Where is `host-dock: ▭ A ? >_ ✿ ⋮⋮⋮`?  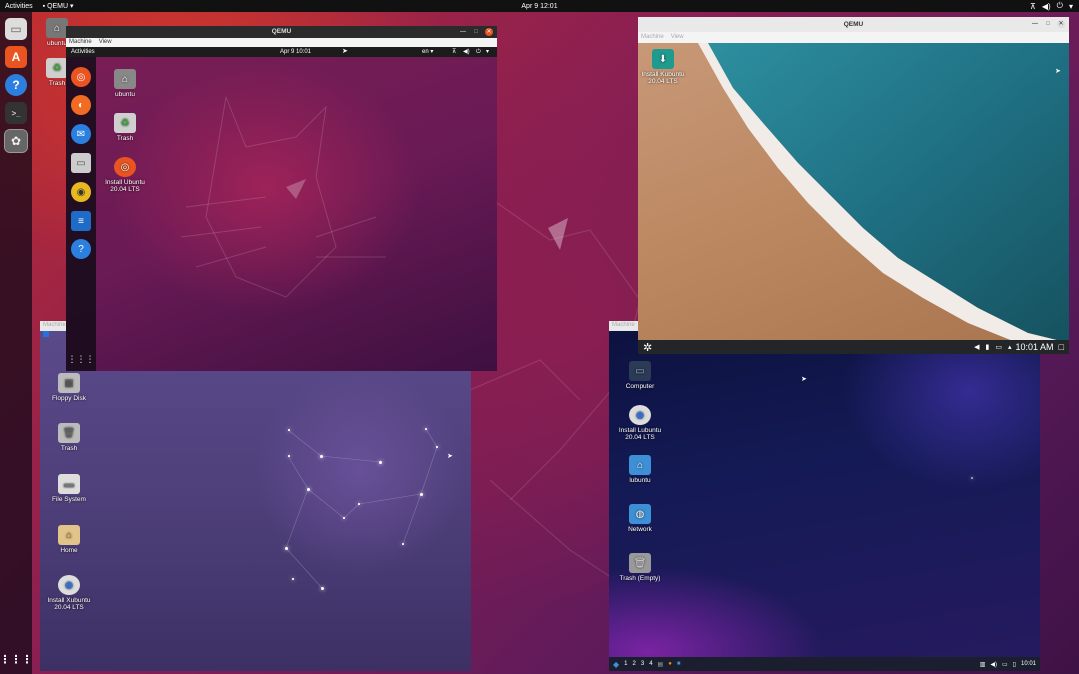
host-dock: ▭ A ? >_ ✿ ⋮⋮⋮ is located at coordinates (16, 343).